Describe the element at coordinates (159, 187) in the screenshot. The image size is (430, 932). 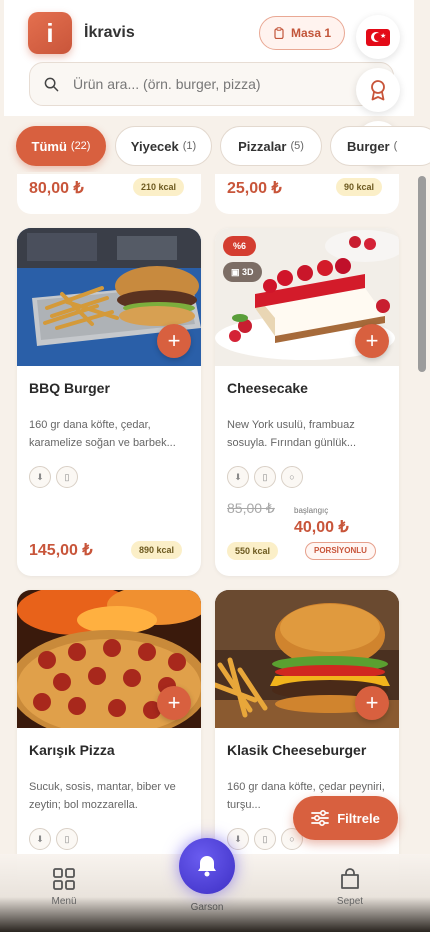
I see `calorie-badge: 210 kcal` at that location.